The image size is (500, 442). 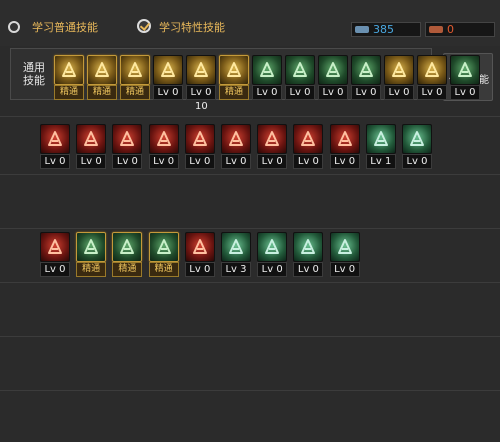 I want to click on sword-slash-icon, so click(x=55, y=139).